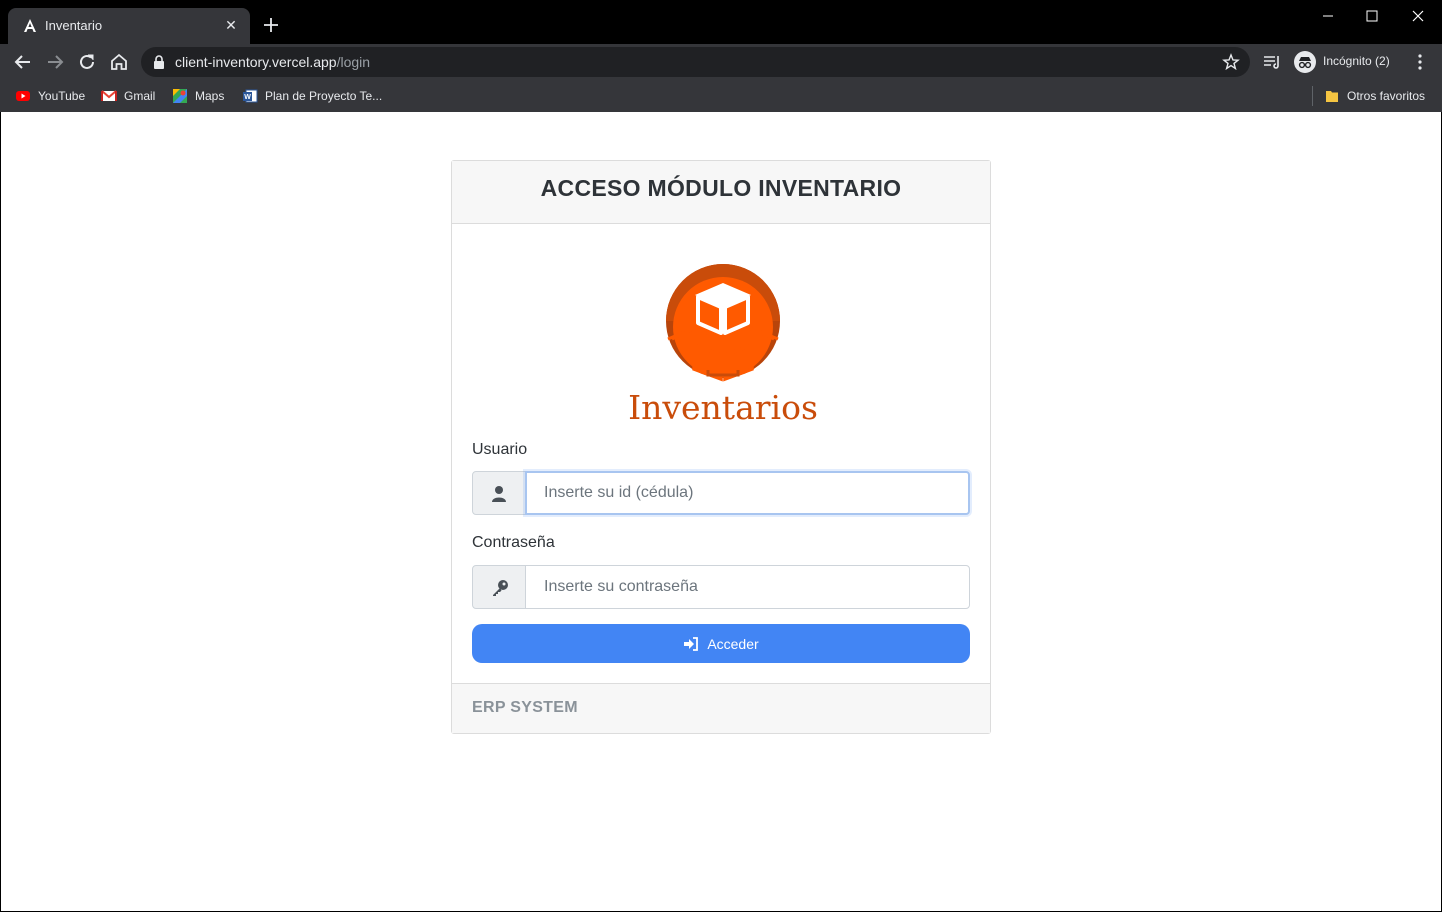 This screenshot has height=912, width=1442. Describe the element at coordinates (721, 188) in the screenshot. I see `page-title: ACCESO MÓDULO INVENTARIO` at that location.